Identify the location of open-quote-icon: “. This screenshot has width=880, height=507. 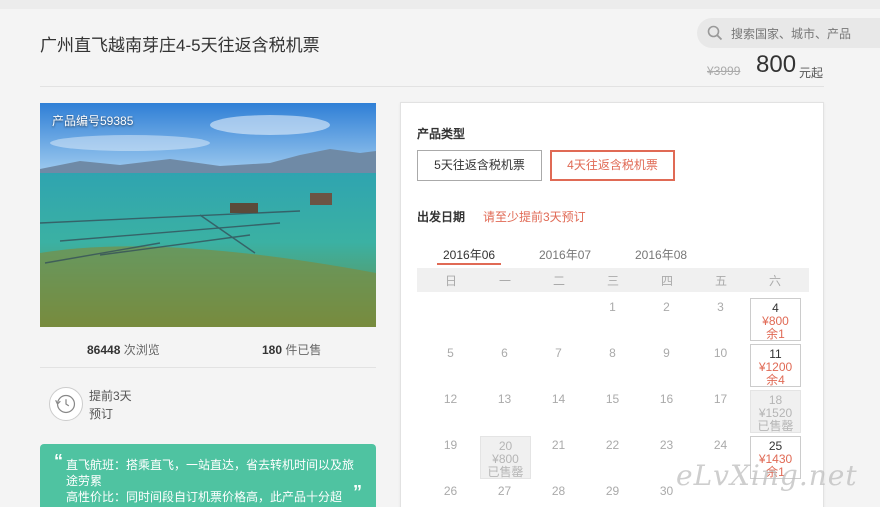
(58, 461).